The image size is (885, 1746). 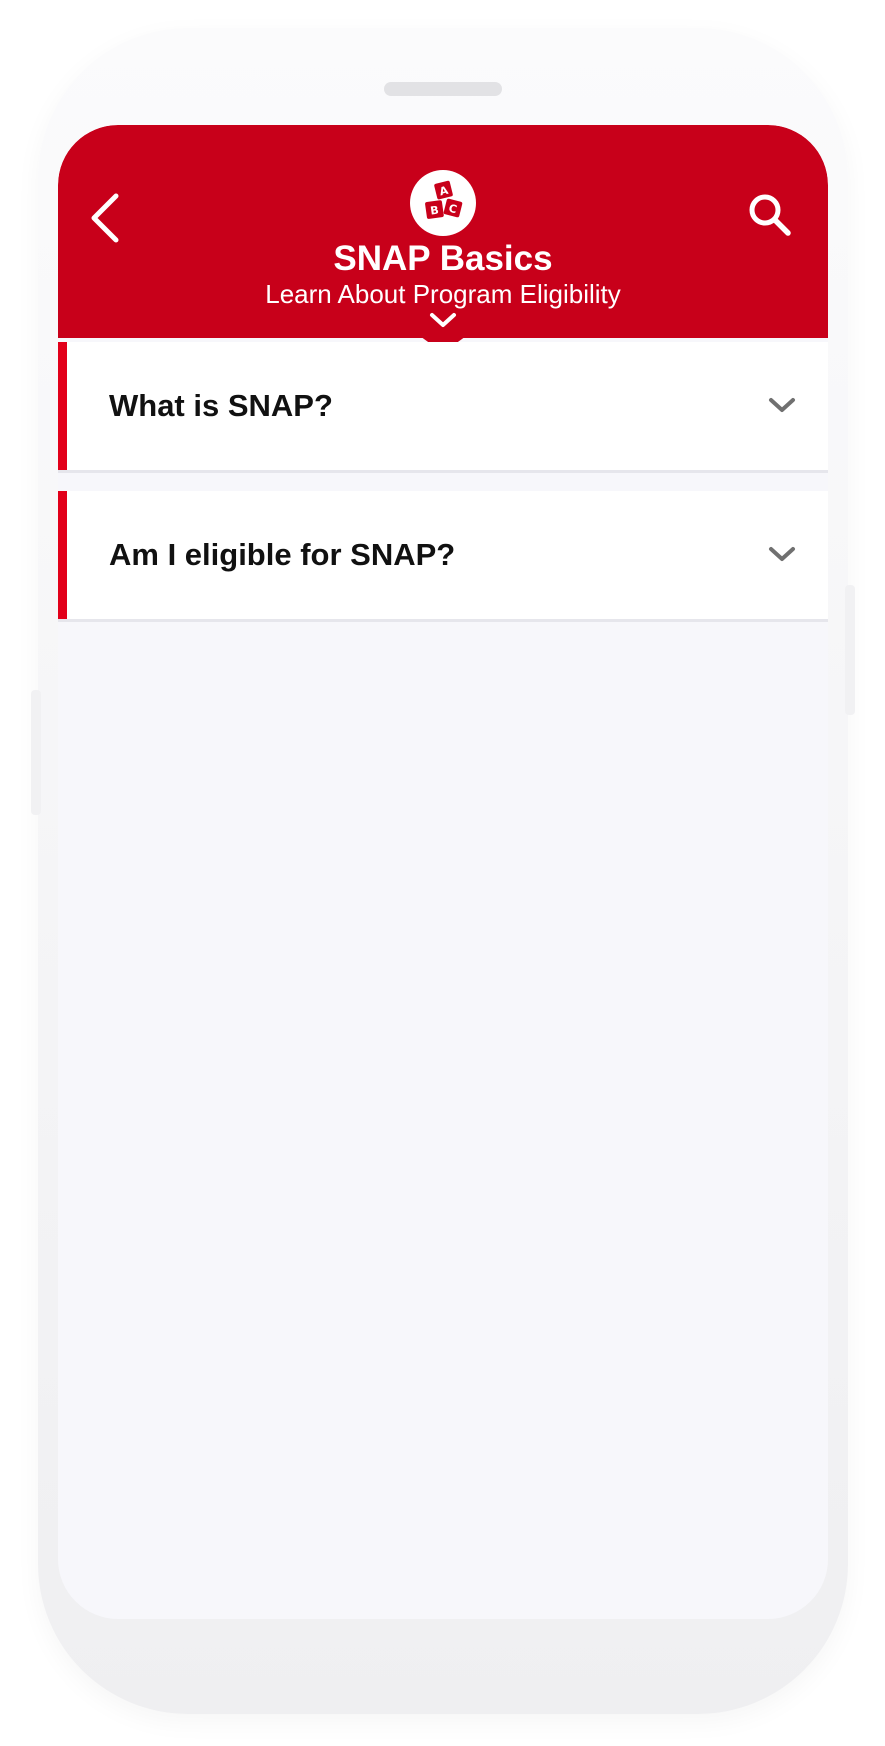 What do you see at coordinates (435, 211) in the screenshot?
I see `svg-text: B` at bounding box center [435, 211].